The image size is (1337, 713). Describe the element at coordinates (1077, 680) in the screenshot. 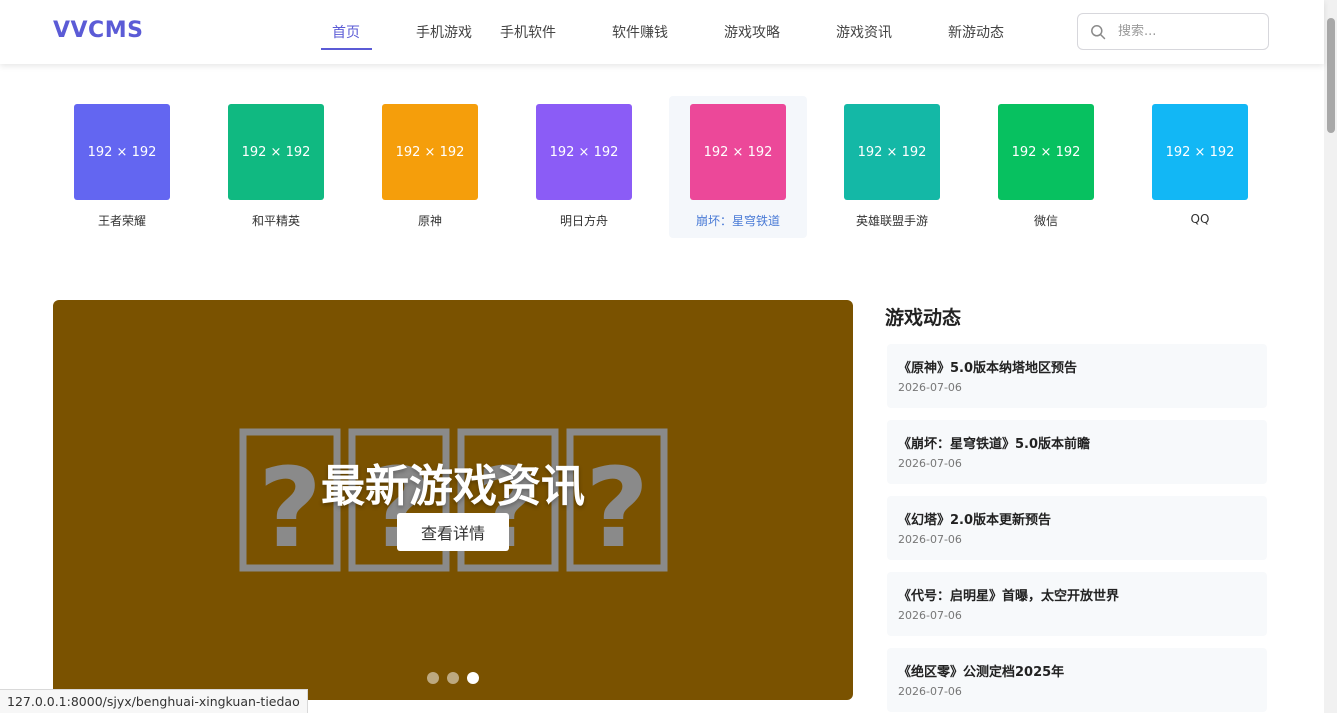

I see `news-item: 《绝区零》公测定档2025年 2026-07-06` at that location.